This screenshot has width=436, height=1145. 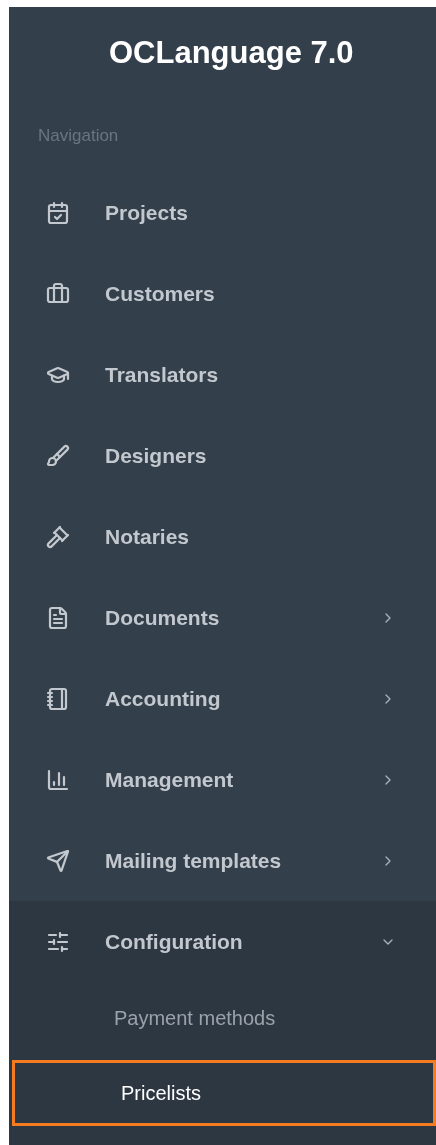 What do you see at coordinates (224, 1093) in the screenshot?
I see `submenu-item: Pricelists` at bounding box center [224, 1093].